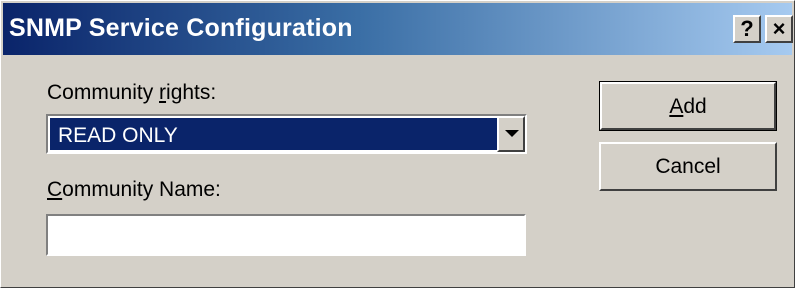 The width and height of the screenshot is (795, 288). I want to click on community-name-input, so click(286, 235).